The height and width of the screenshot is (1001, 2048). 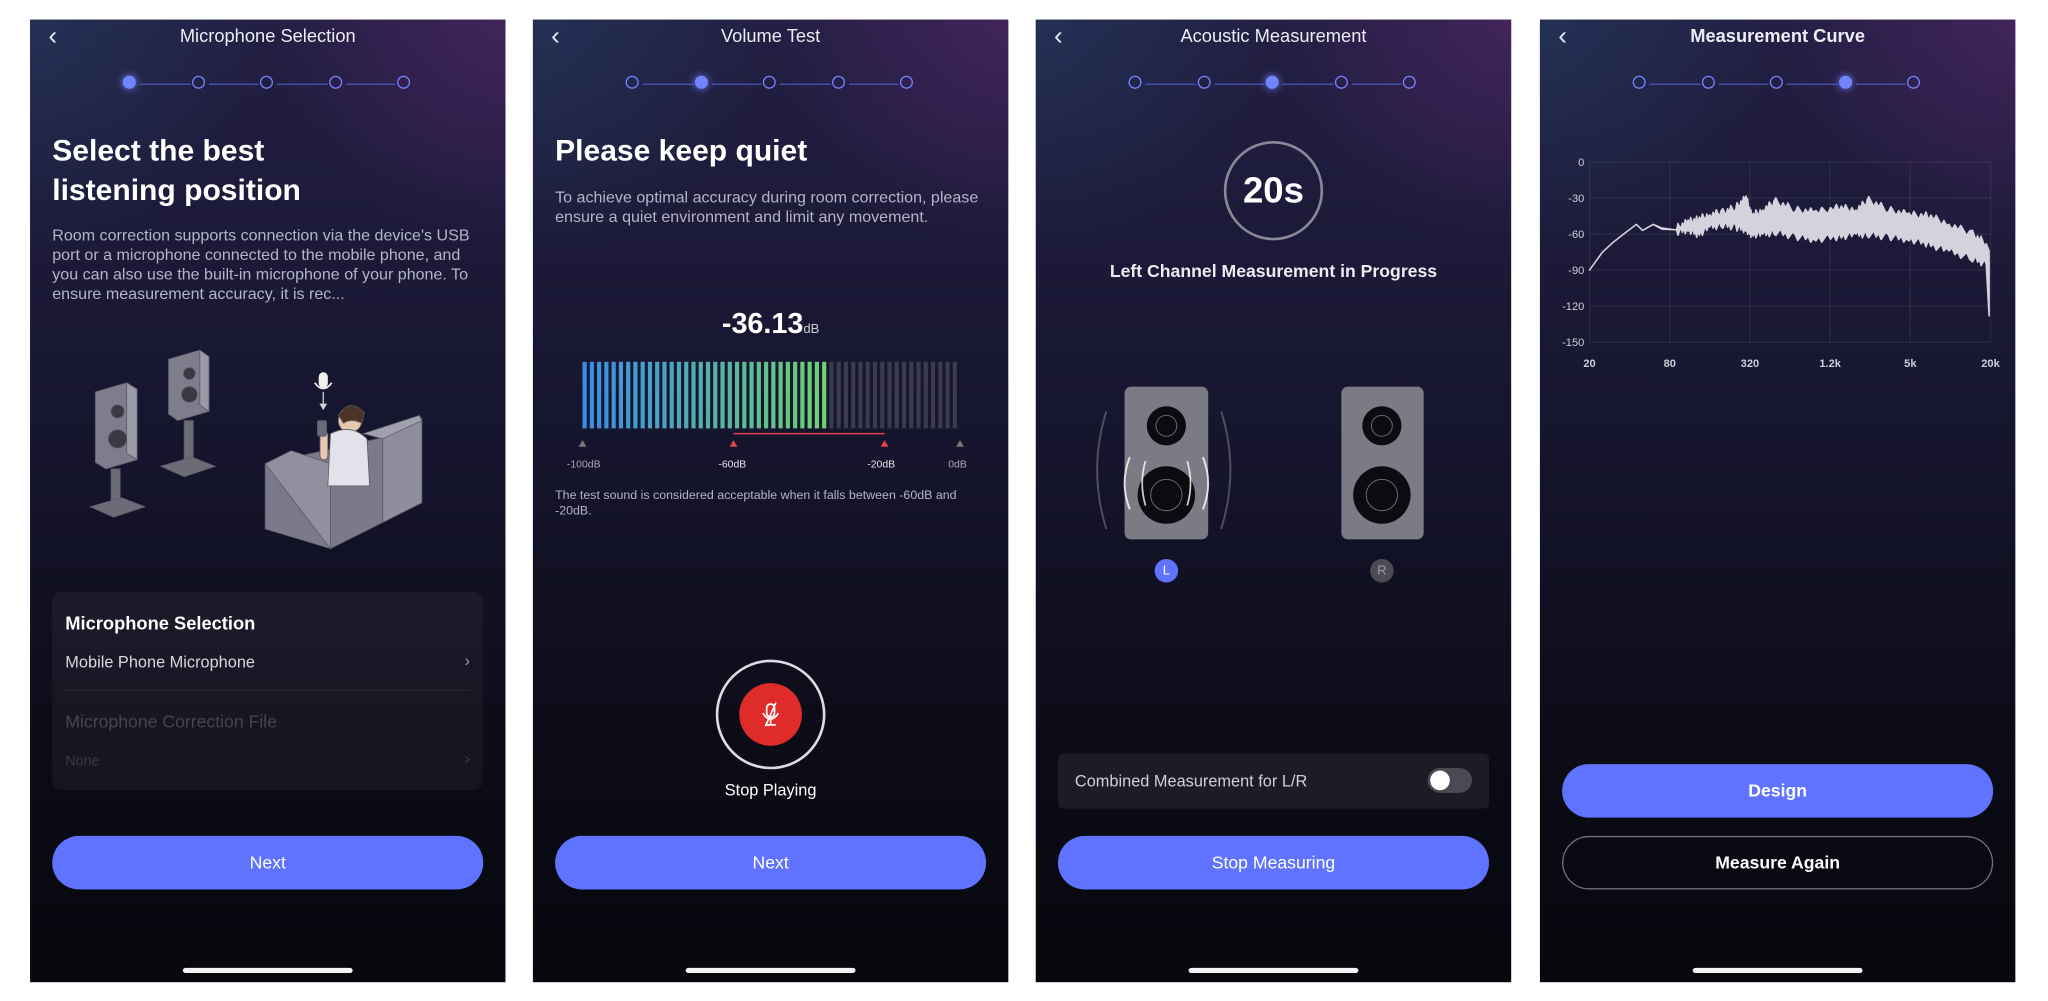 I want to click on x-tick-label: 1.2k, so click(x=1830, y=364).